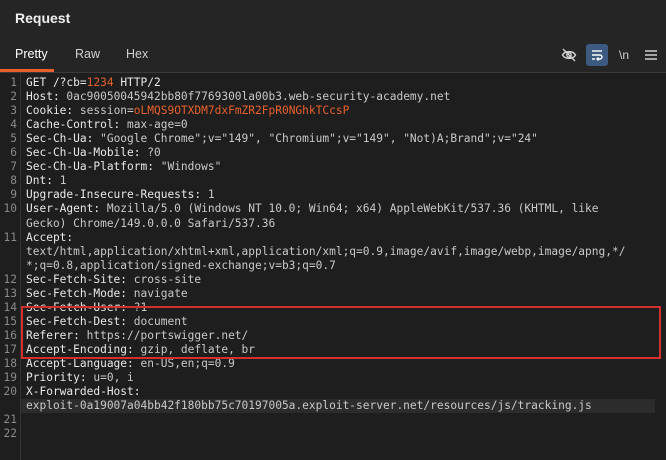  I want to click on header-name: Cache-Control:, so click(77, 125).